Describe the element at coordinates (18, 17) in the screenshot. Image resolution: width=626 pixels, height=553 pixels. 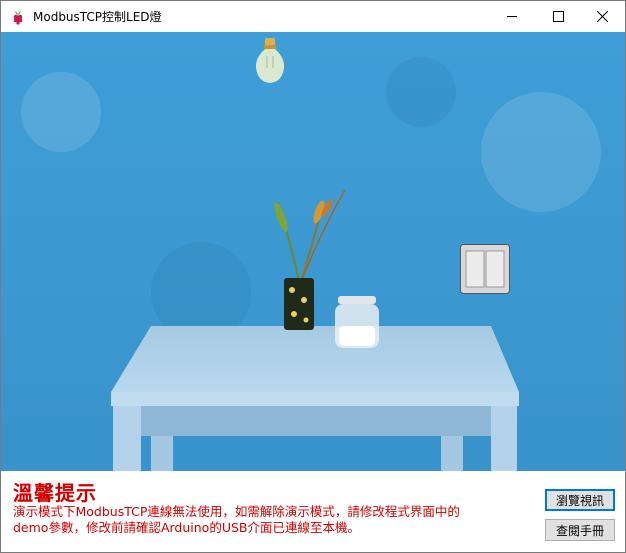
I see `raspberry-icon` at that location.